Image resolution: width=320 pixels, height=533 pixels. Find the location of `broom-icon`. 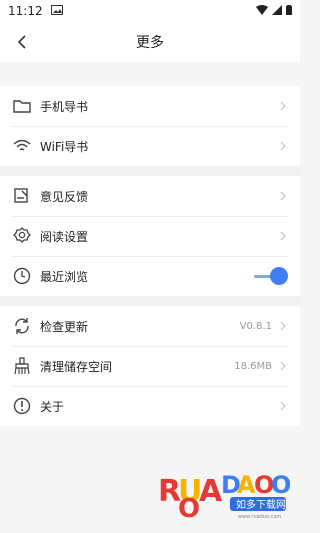

broom-icon is located at coordinates (22, 366).